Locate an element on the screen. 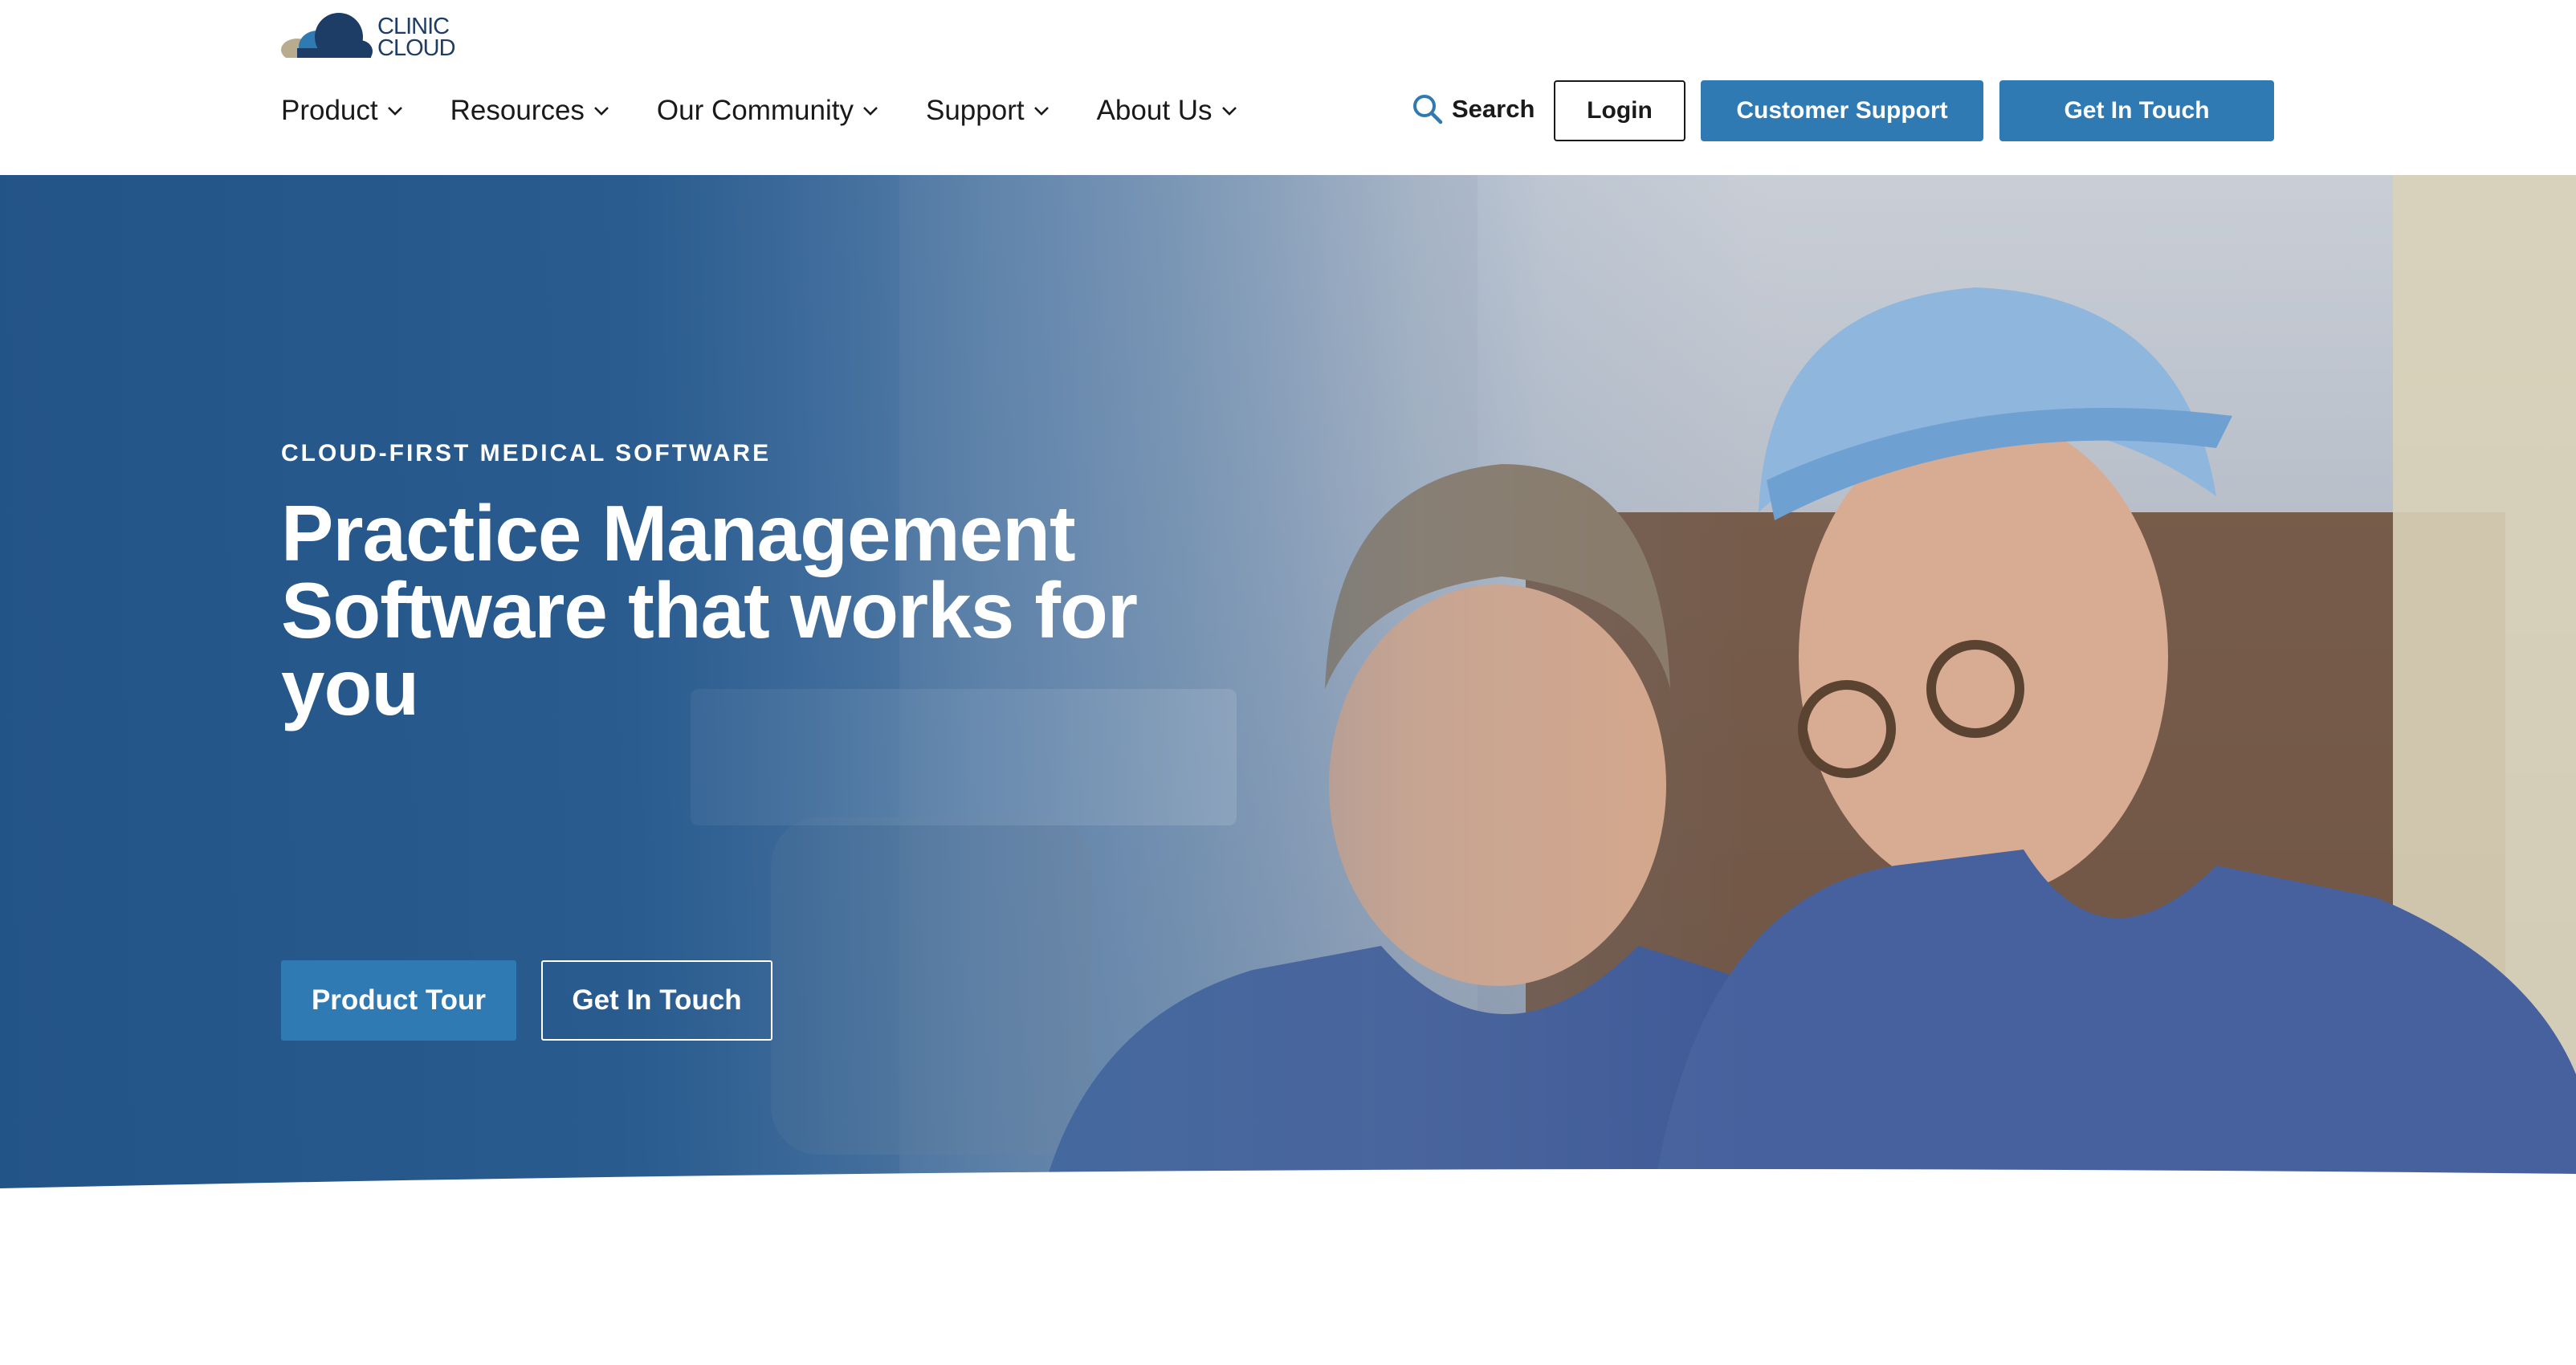 Image resolution: width=2576 pixels, height=1365 pixels. nav-item-resources: Resources is located at coordinates (530, 111).